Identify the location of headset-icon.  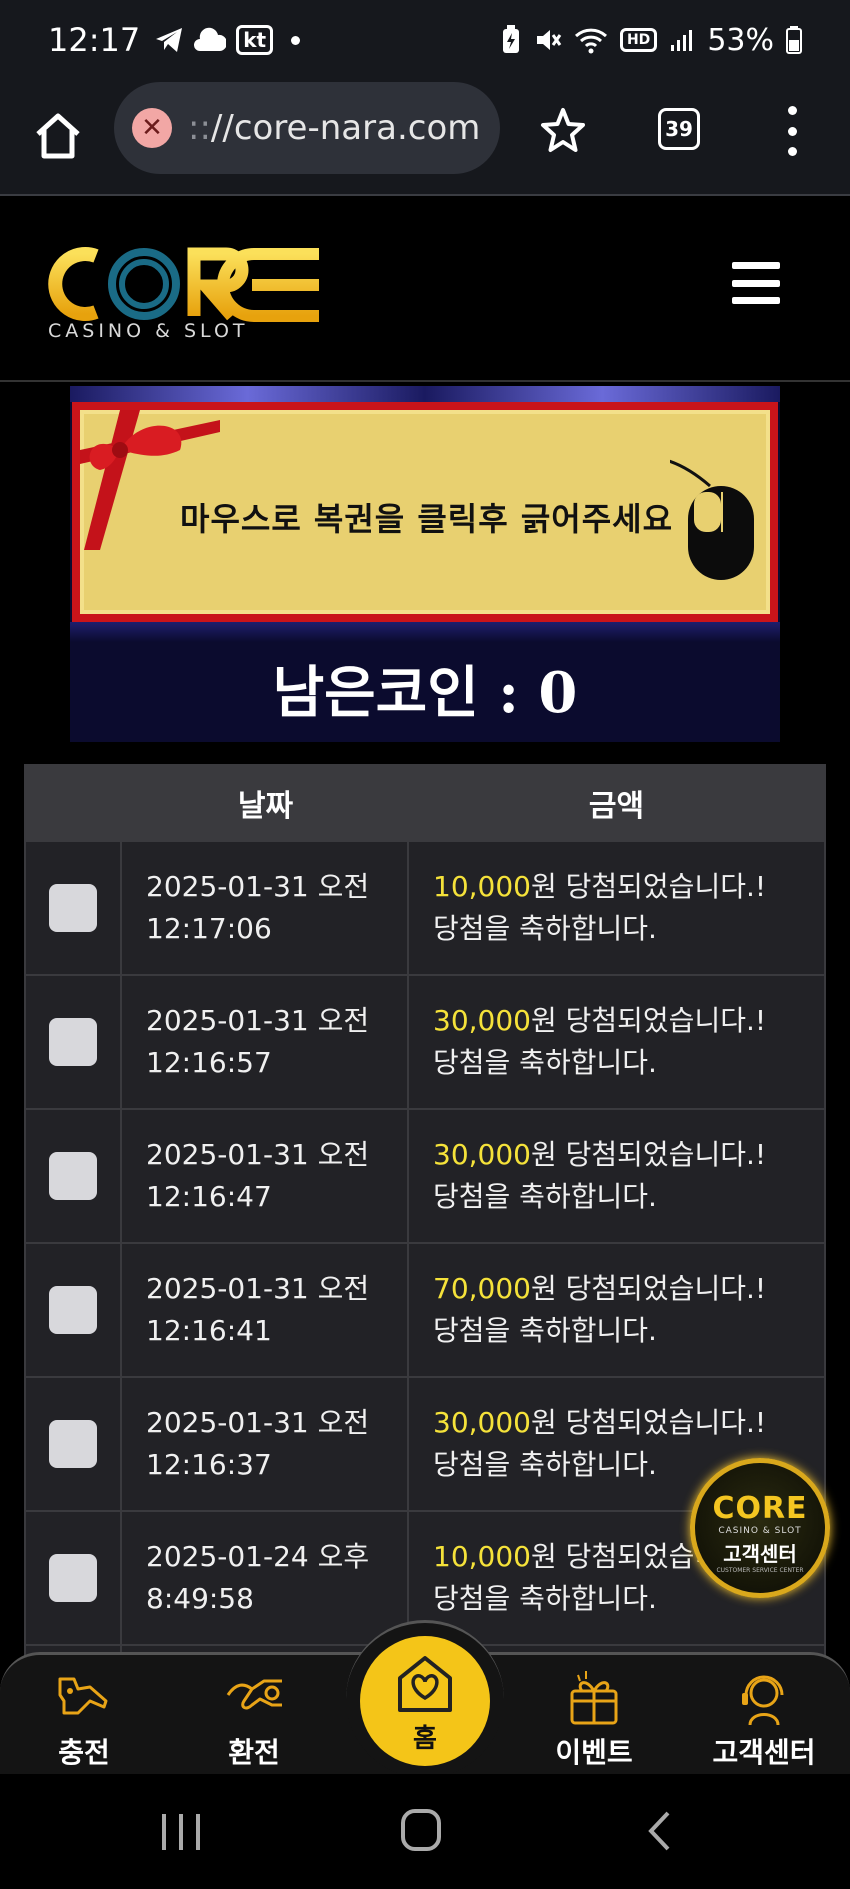
(763, 1700).